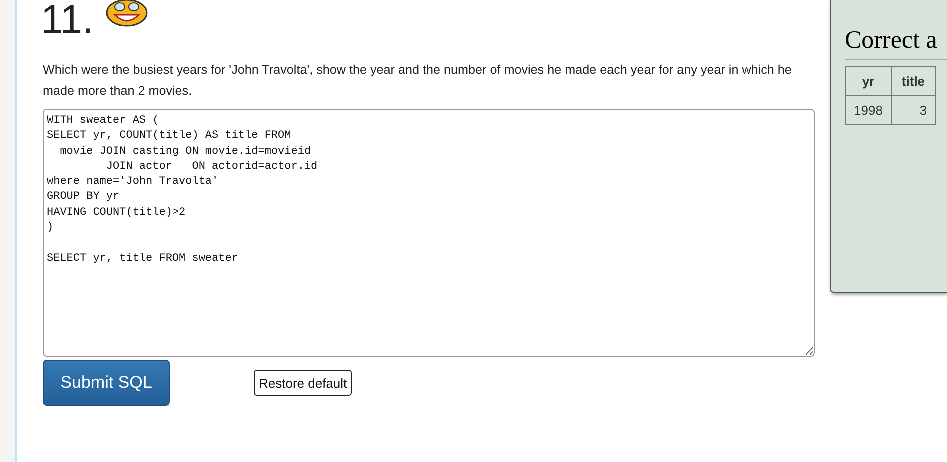  I want to click on submit-sql-button: Submit SQL, so click(106, 383).